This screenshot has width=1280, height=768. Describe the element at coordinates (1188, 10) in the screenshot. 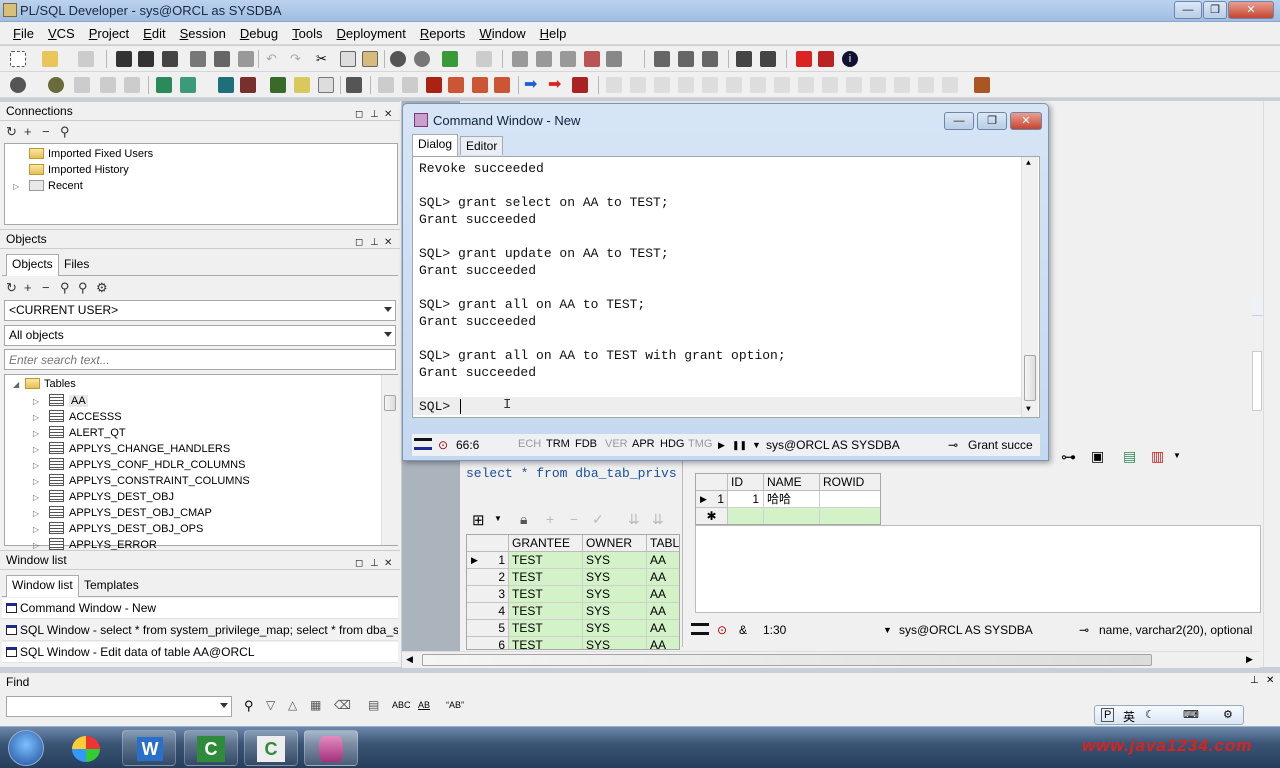

I see `minimize-button: —` at that location.